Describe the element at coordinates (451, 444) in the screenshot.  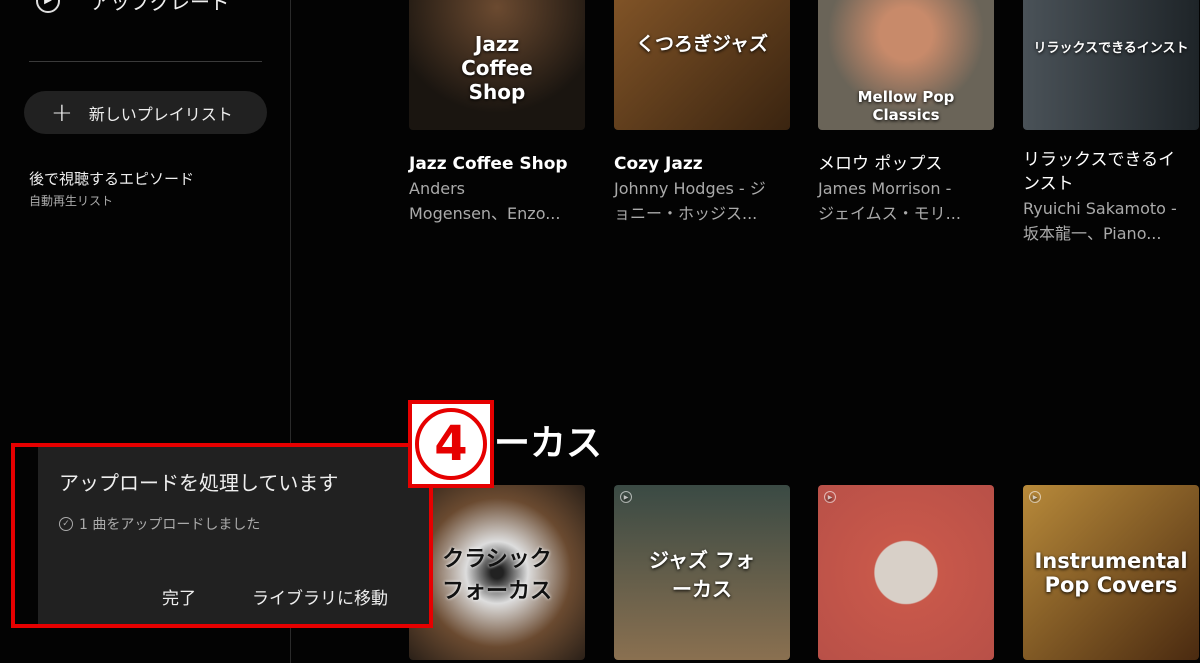
I see `annotation-badge: 4` at that location.